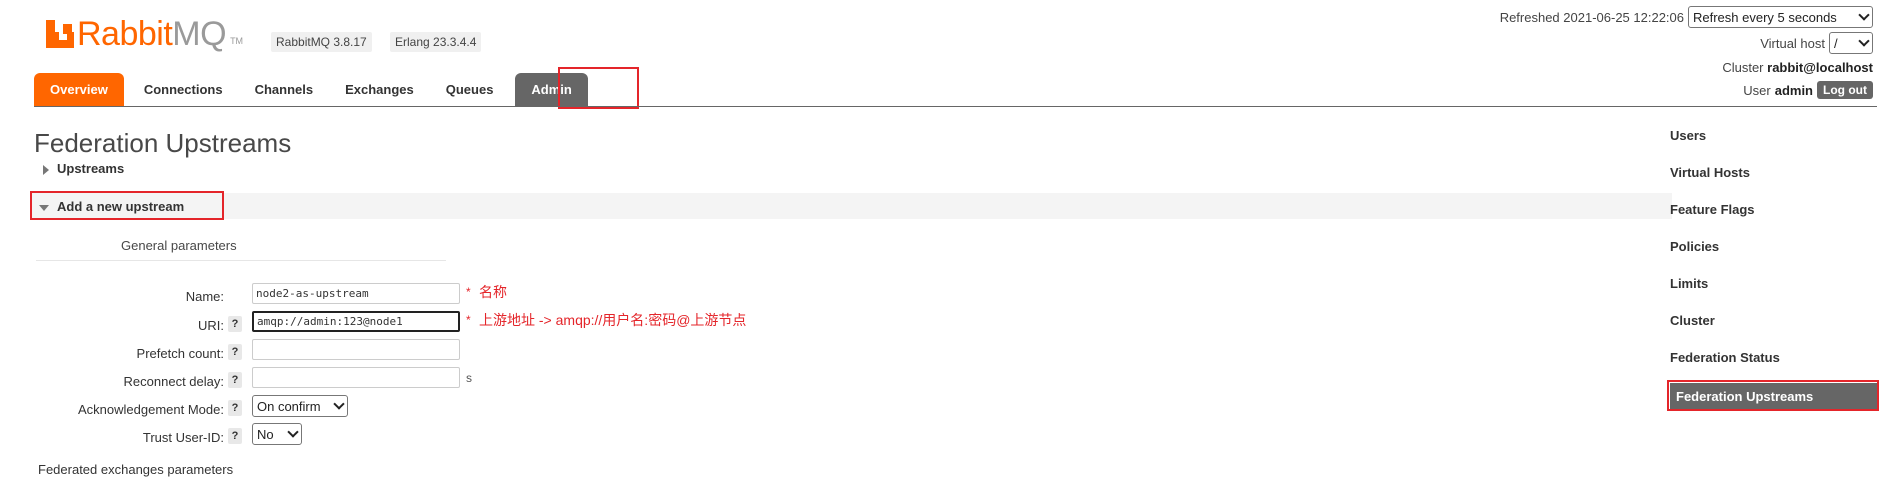 This screenshot has width=1904, height=477. Describe the element at coordinates (46, 169) in the screenshot. I see `triangle-right-icon` at that location.